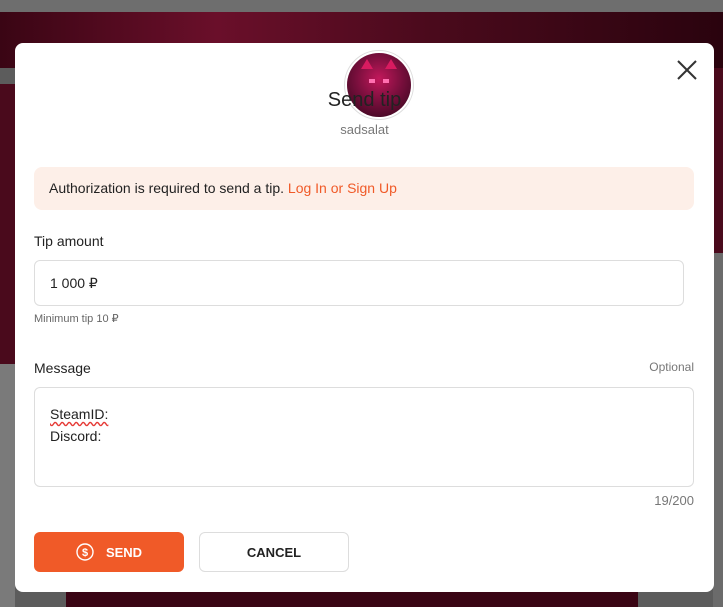  Describe the element at coordinates (361, 6) in the screenshot. I see `background-topbar` at that location.